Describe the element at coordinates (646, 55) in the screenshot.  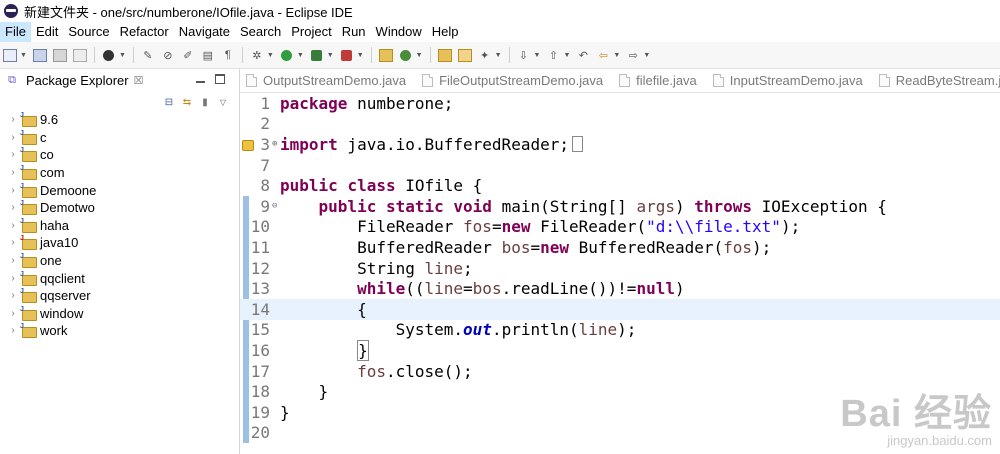
I see `forward-dropdown-icon: ▼` at that location.